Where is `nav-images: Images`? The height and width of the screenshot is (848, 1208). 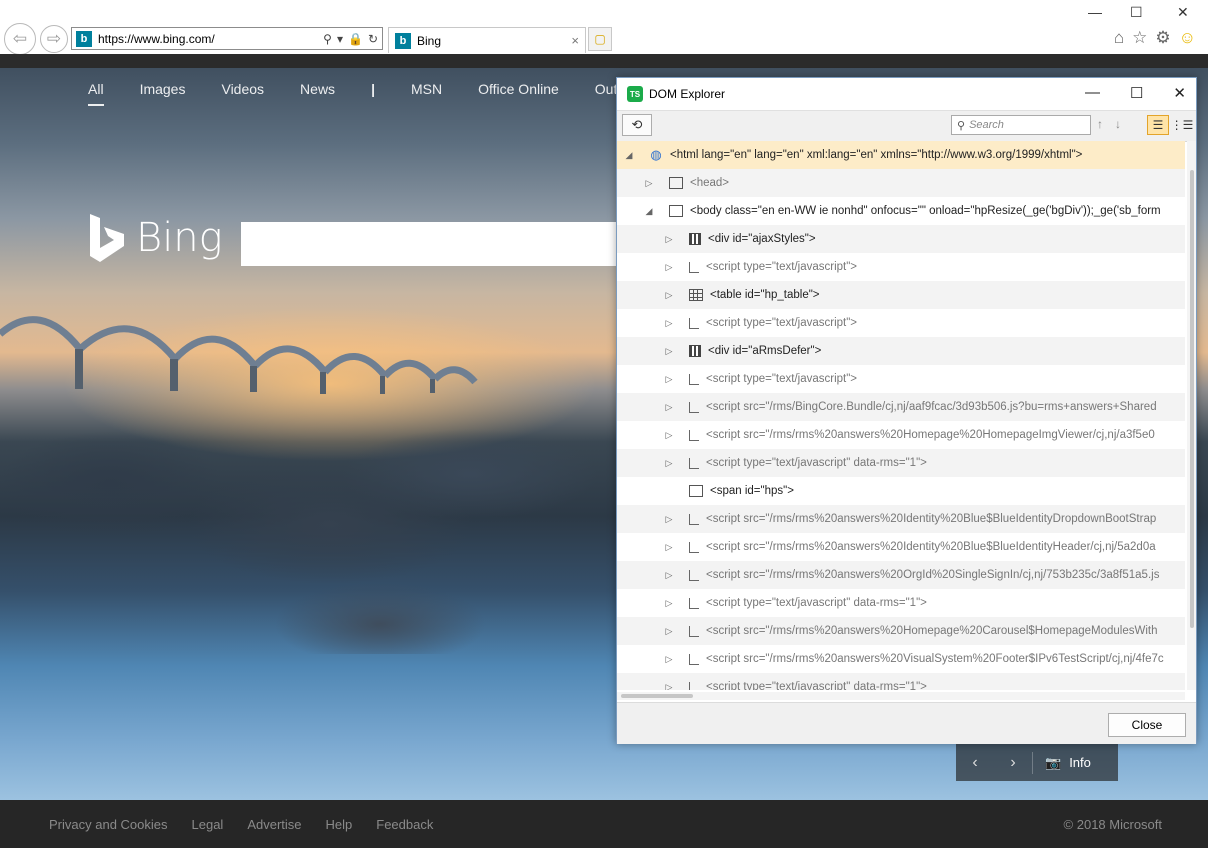 nav-images: Images is located at coordinates (163, 89).